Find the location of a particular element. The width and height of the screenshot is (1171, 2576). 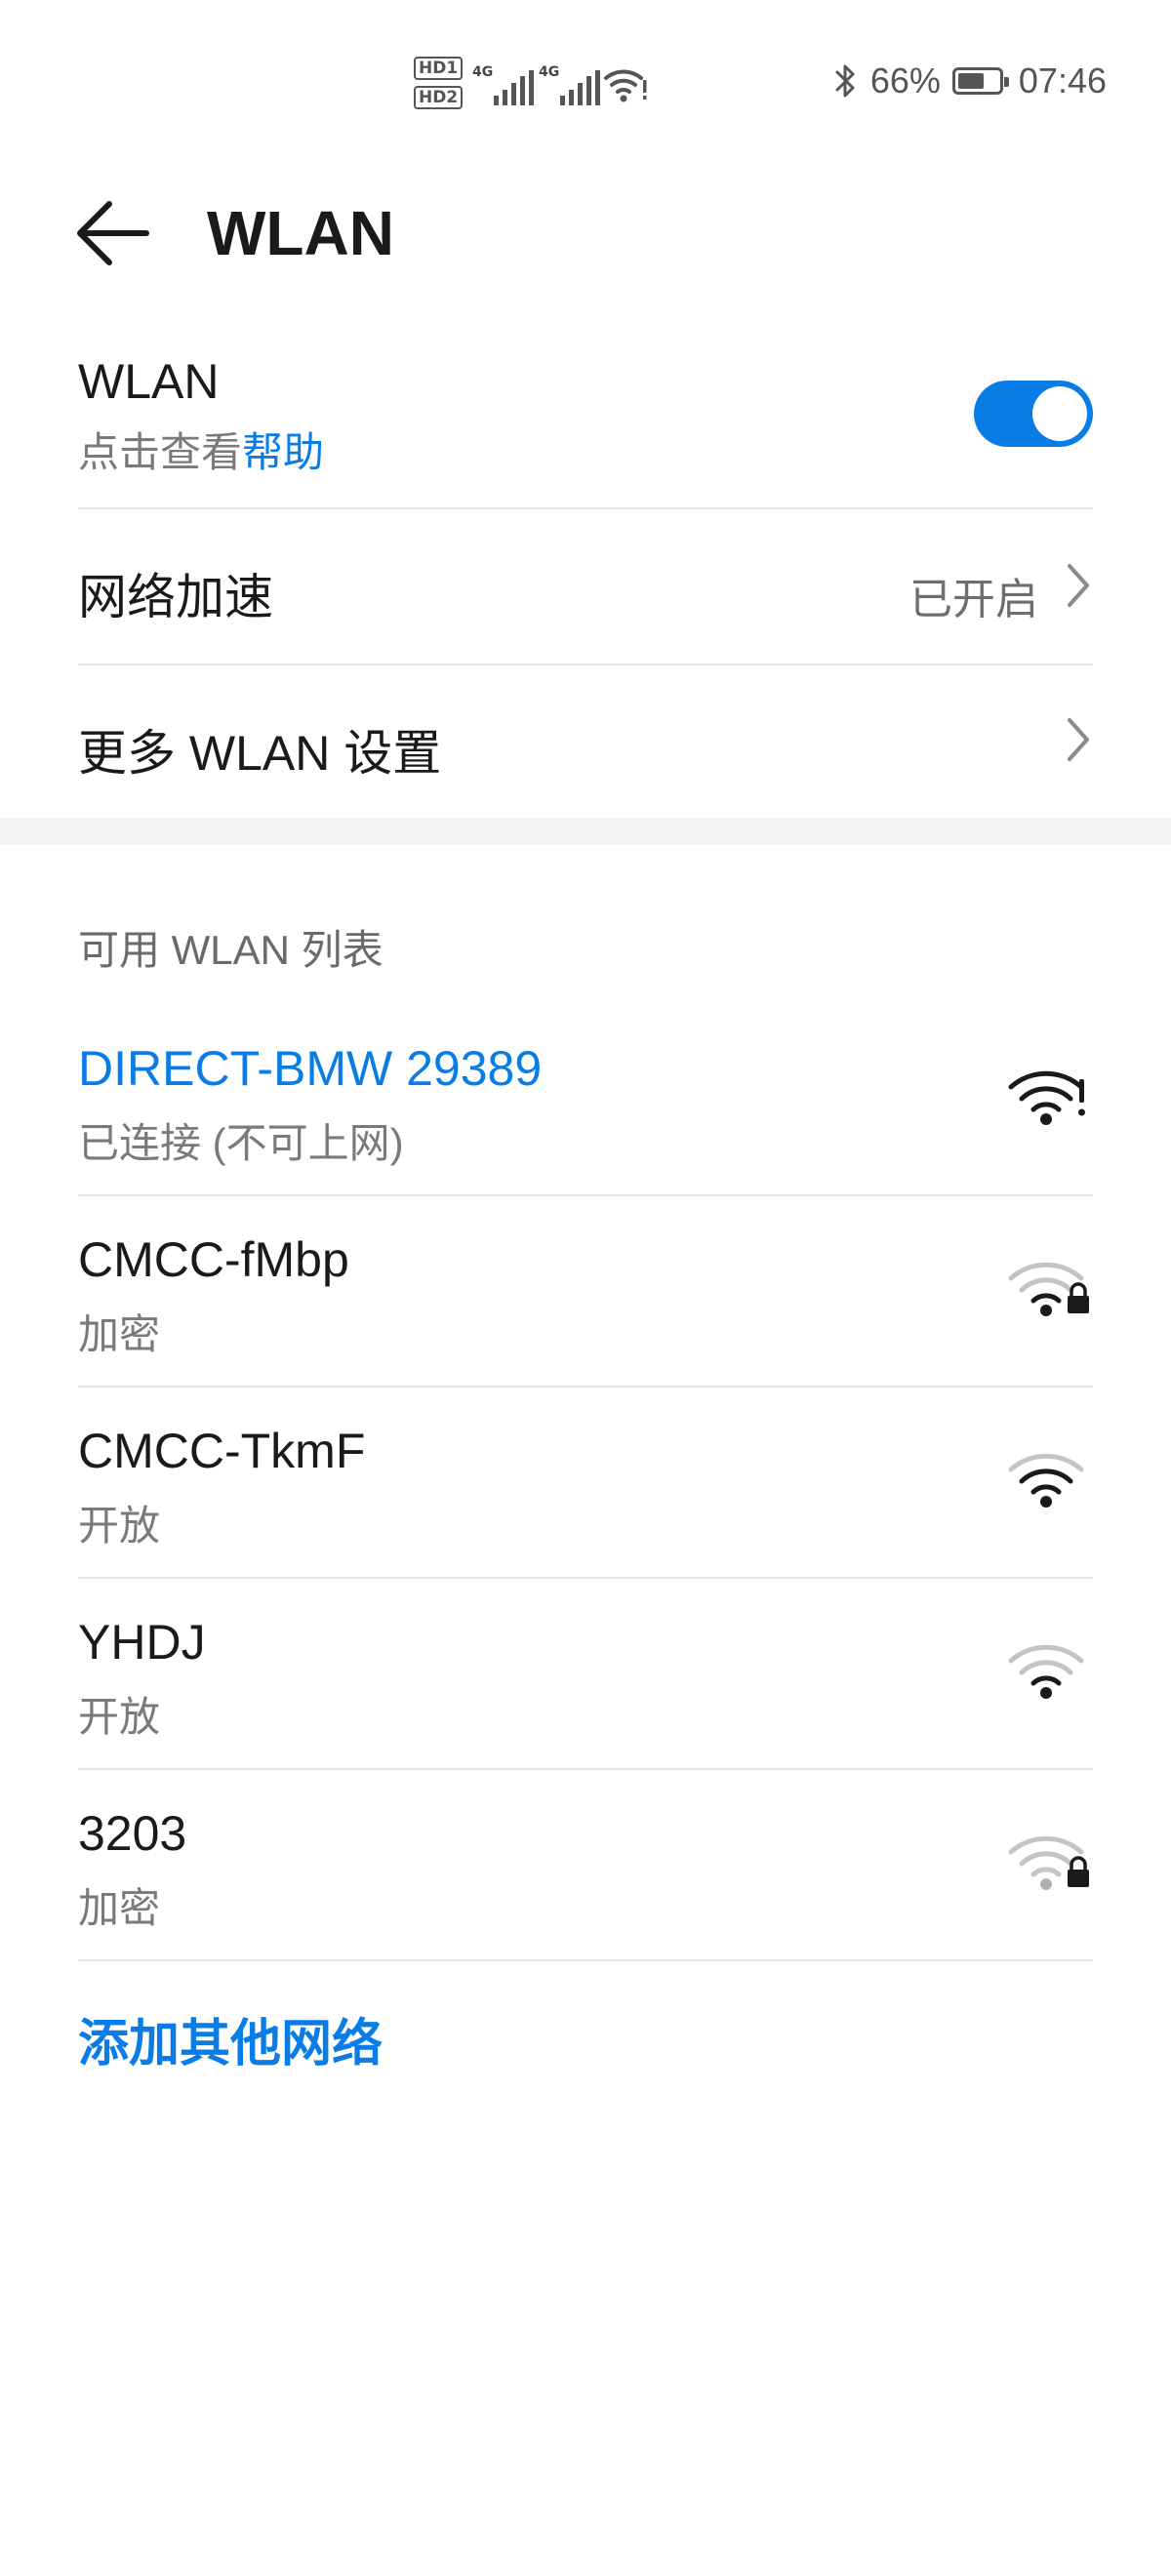

network-acceleration-label: 网络加速 is located at coordinates (175, 597).